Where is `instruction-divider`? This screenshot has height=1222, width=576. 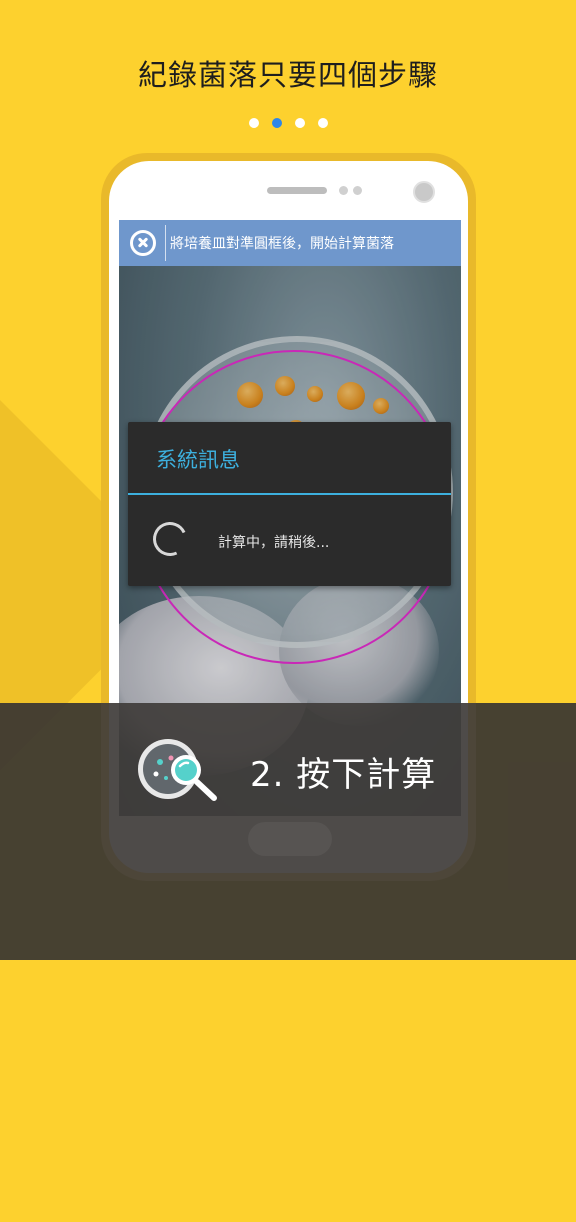
instruction-divider is located at coordinates (165, 243).